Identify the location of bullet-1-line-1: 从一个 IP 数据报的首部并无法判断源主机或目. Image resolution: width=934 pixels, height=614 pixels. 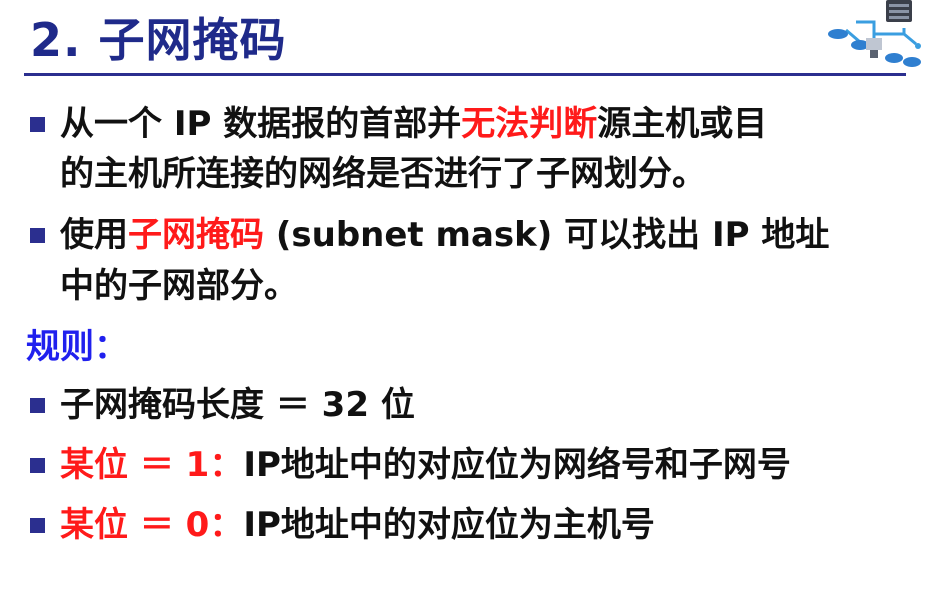
(413, 124).